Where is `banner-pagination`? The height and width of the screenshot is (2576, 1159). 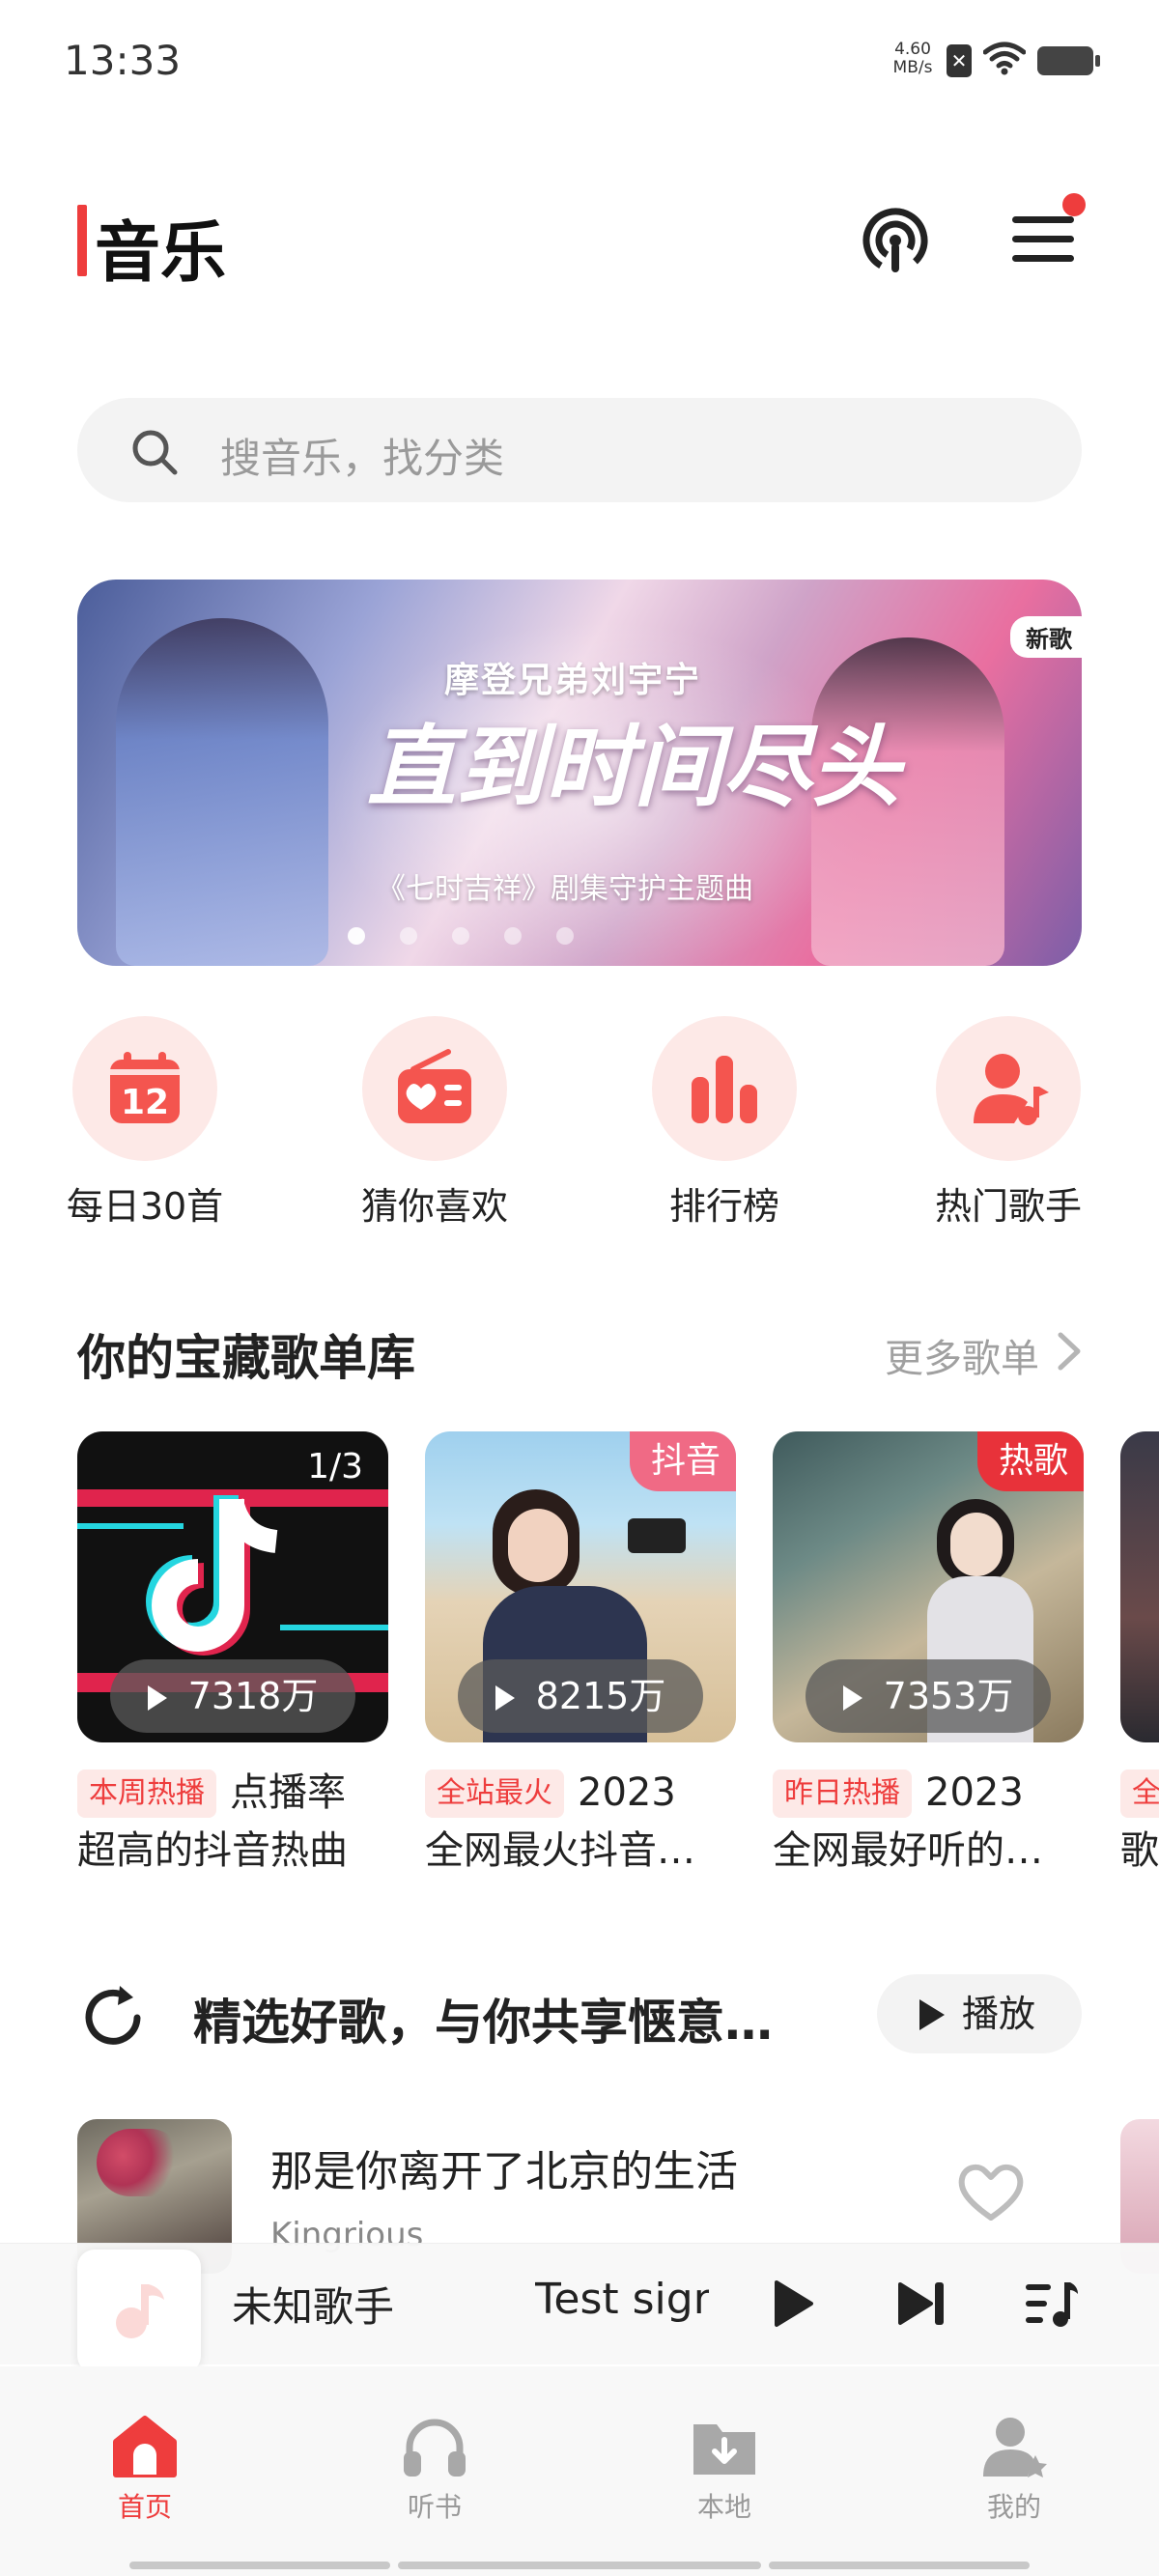
banner-pagination is located at coordinates (478, 937).